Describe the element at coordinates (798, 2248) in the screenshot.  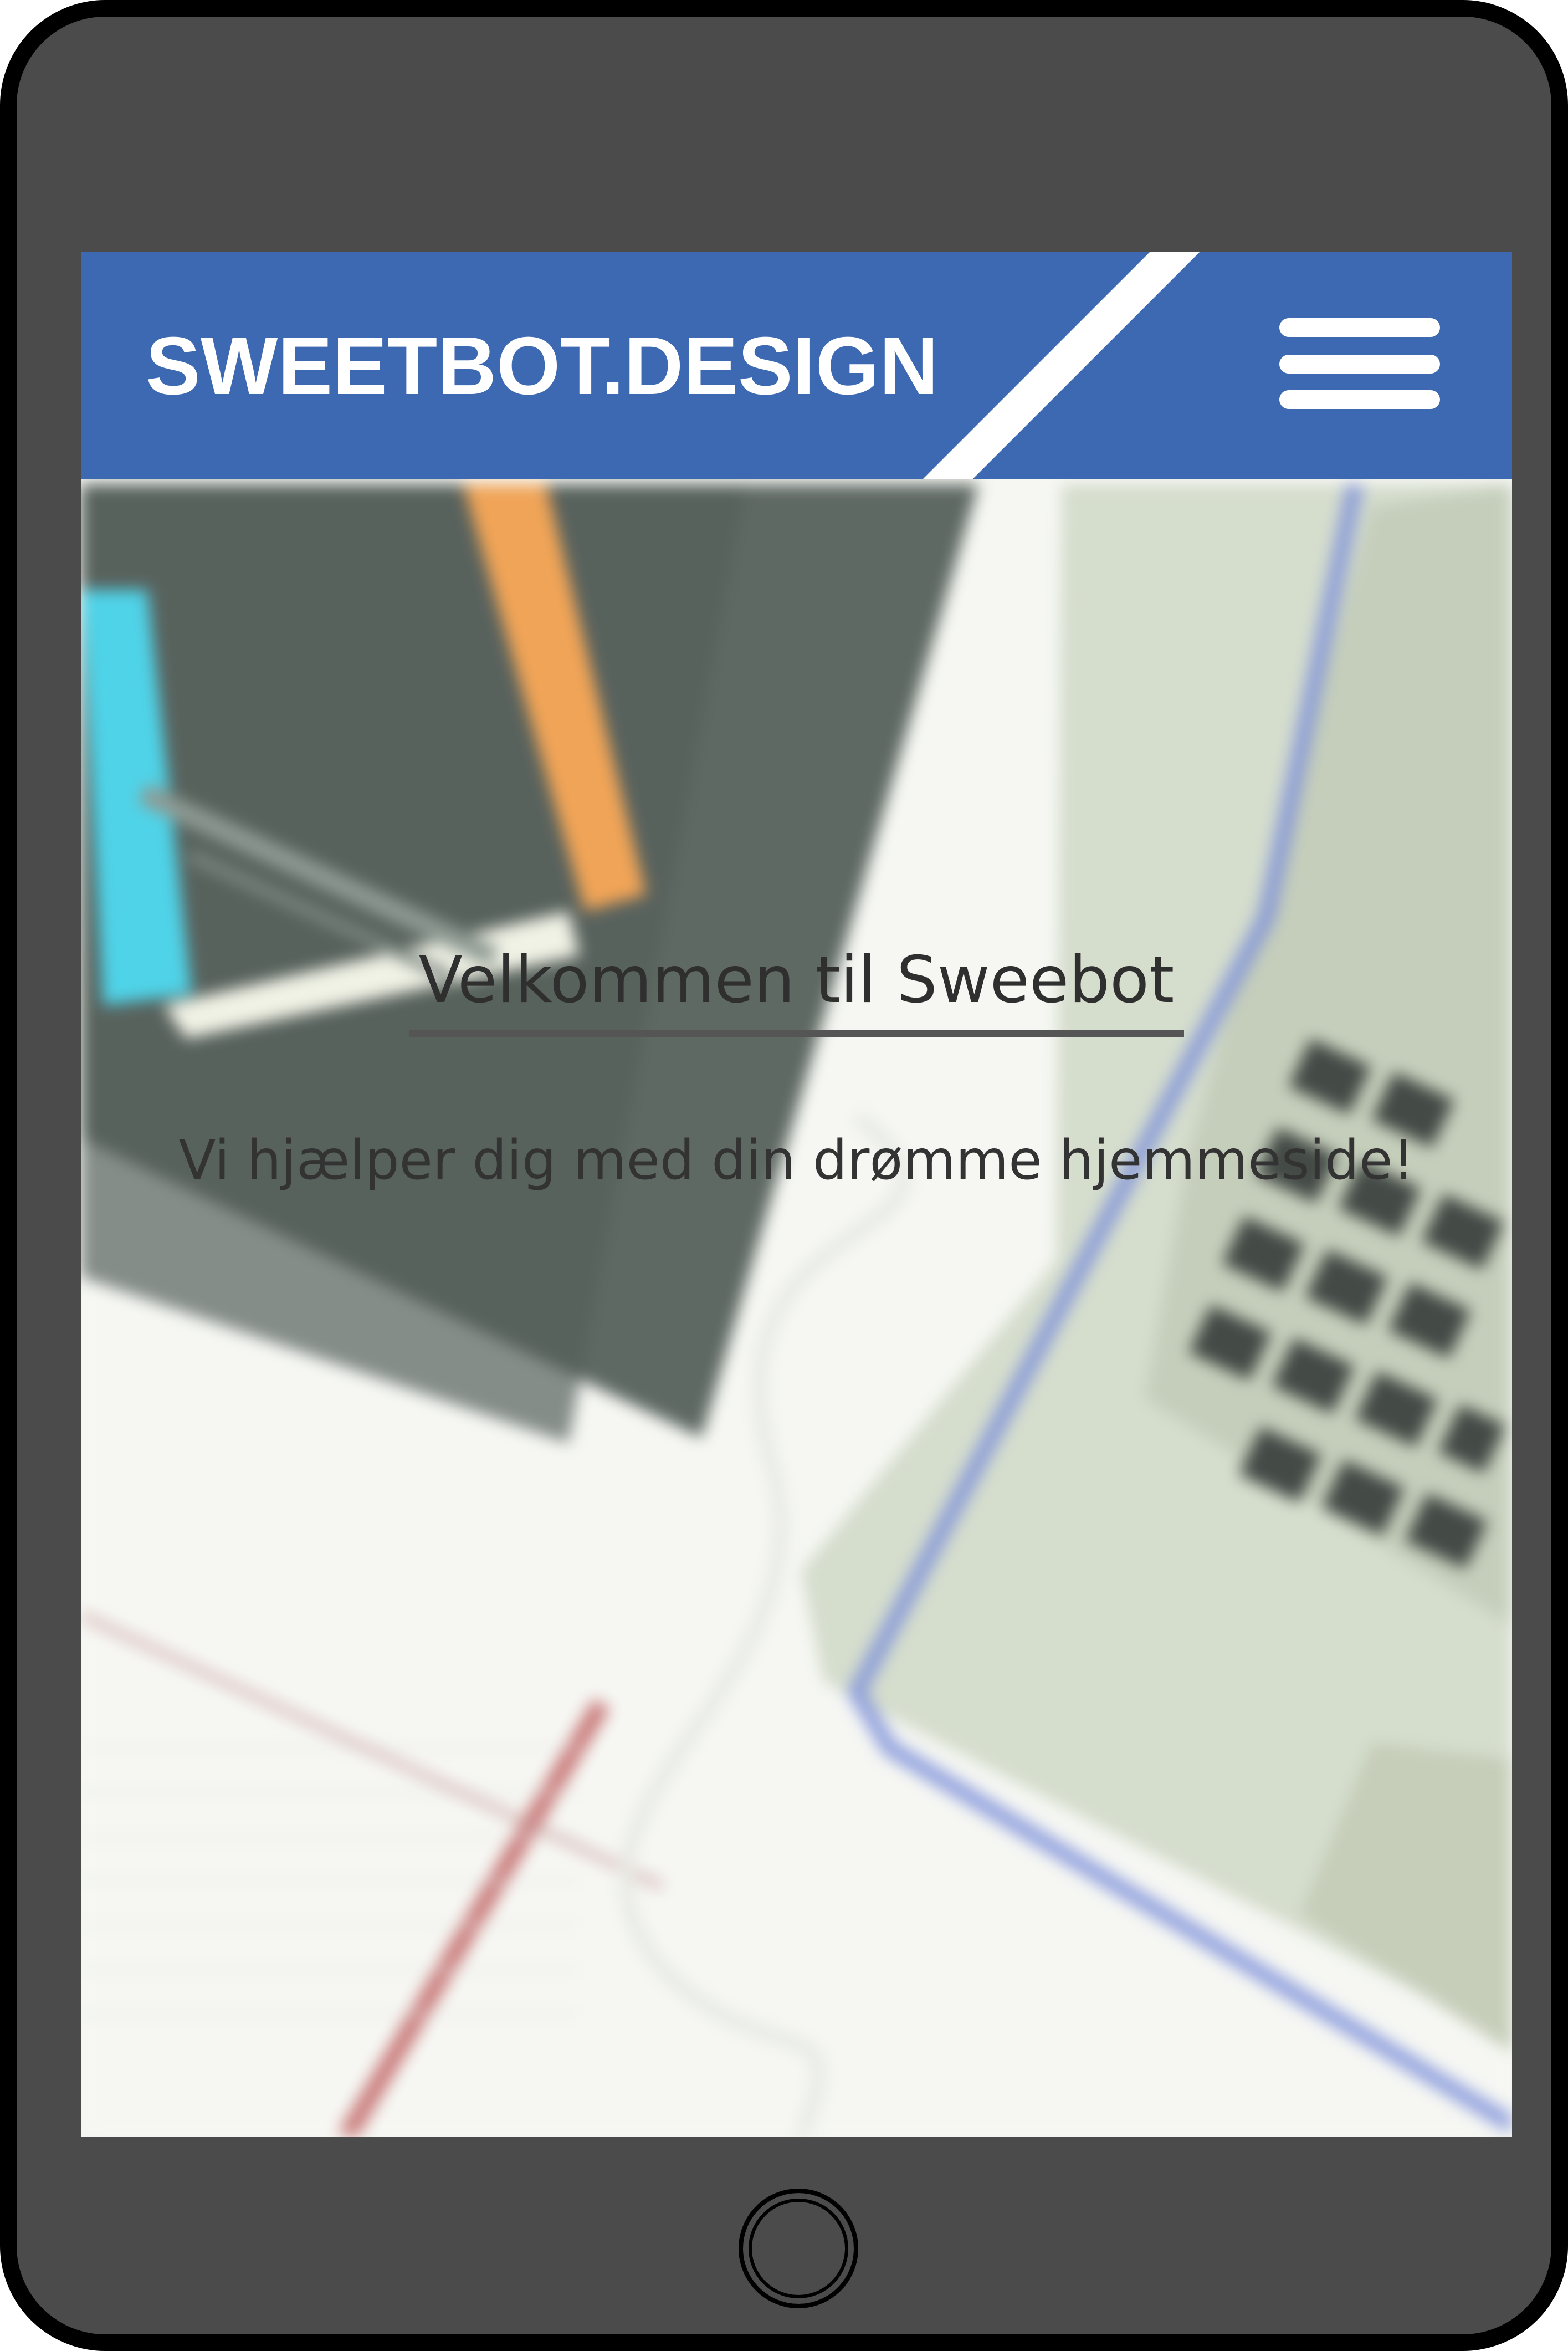
I see `home-button-icon` at that location.